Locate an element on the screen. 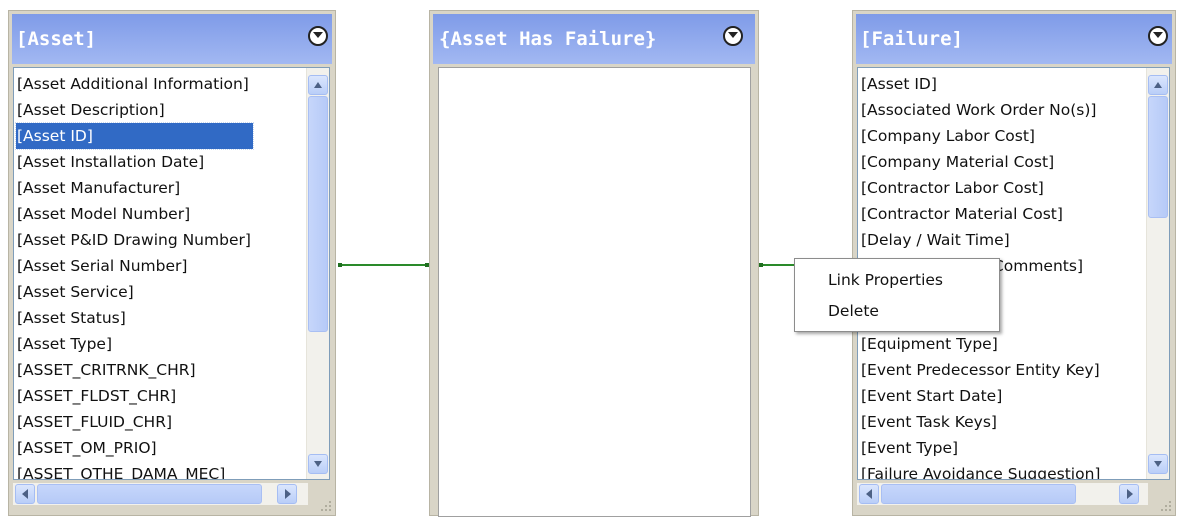 Image resolution: width=1179 pixels, height=517 pixels. failure-list-item: [Associated Work Order No(s)] is located at coordinates (981, 110).